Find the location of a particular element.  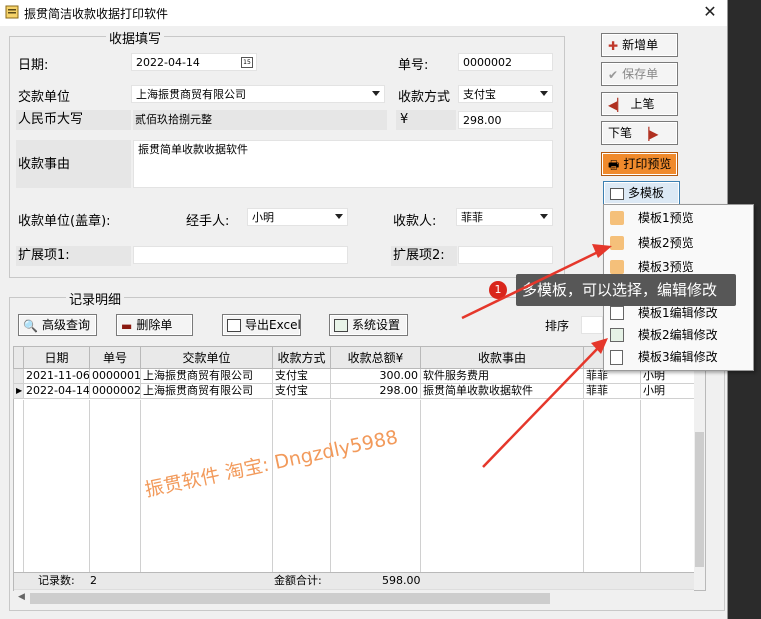

menu-item-template1-preview: 模板1预览 is located at coordinates (678, 218).